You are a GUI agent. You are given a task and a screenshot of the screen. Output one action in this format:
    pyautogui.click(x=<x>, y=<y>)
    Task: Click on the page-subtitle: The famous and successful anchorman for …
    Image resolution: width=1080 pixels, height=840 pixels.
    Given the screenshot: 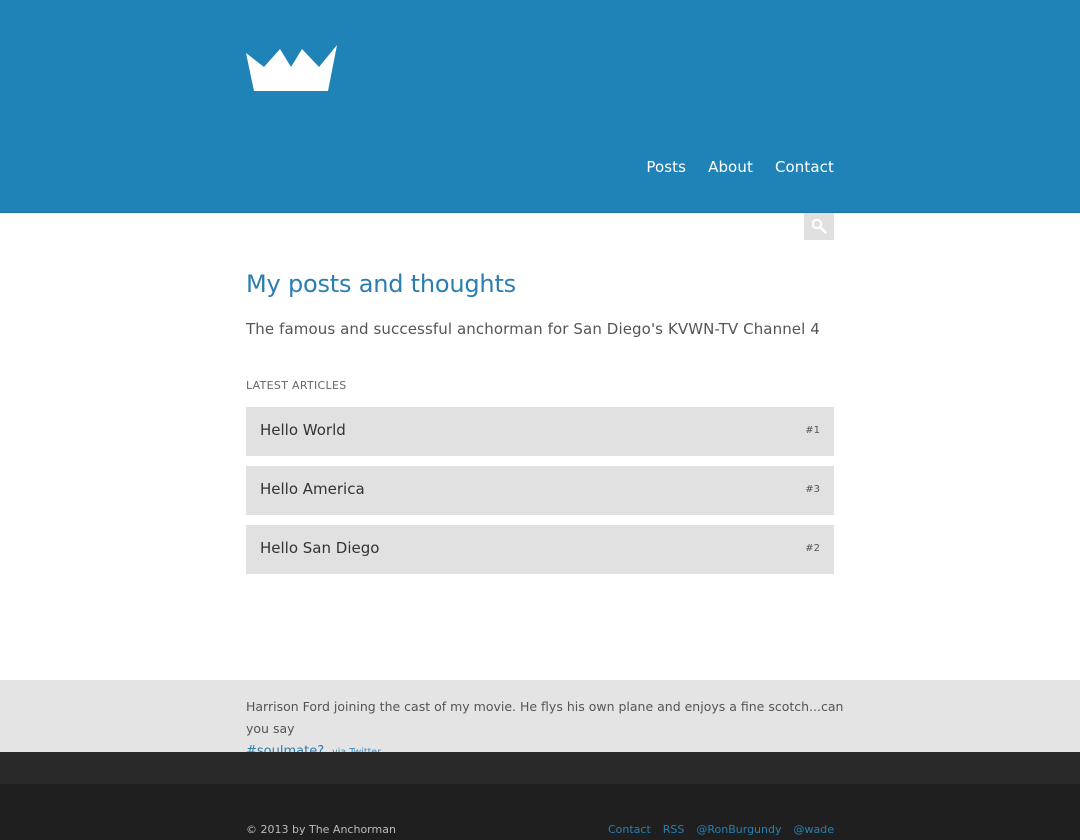 What is the action you would take?
    pyautogui.click(x=533, y=329)
    